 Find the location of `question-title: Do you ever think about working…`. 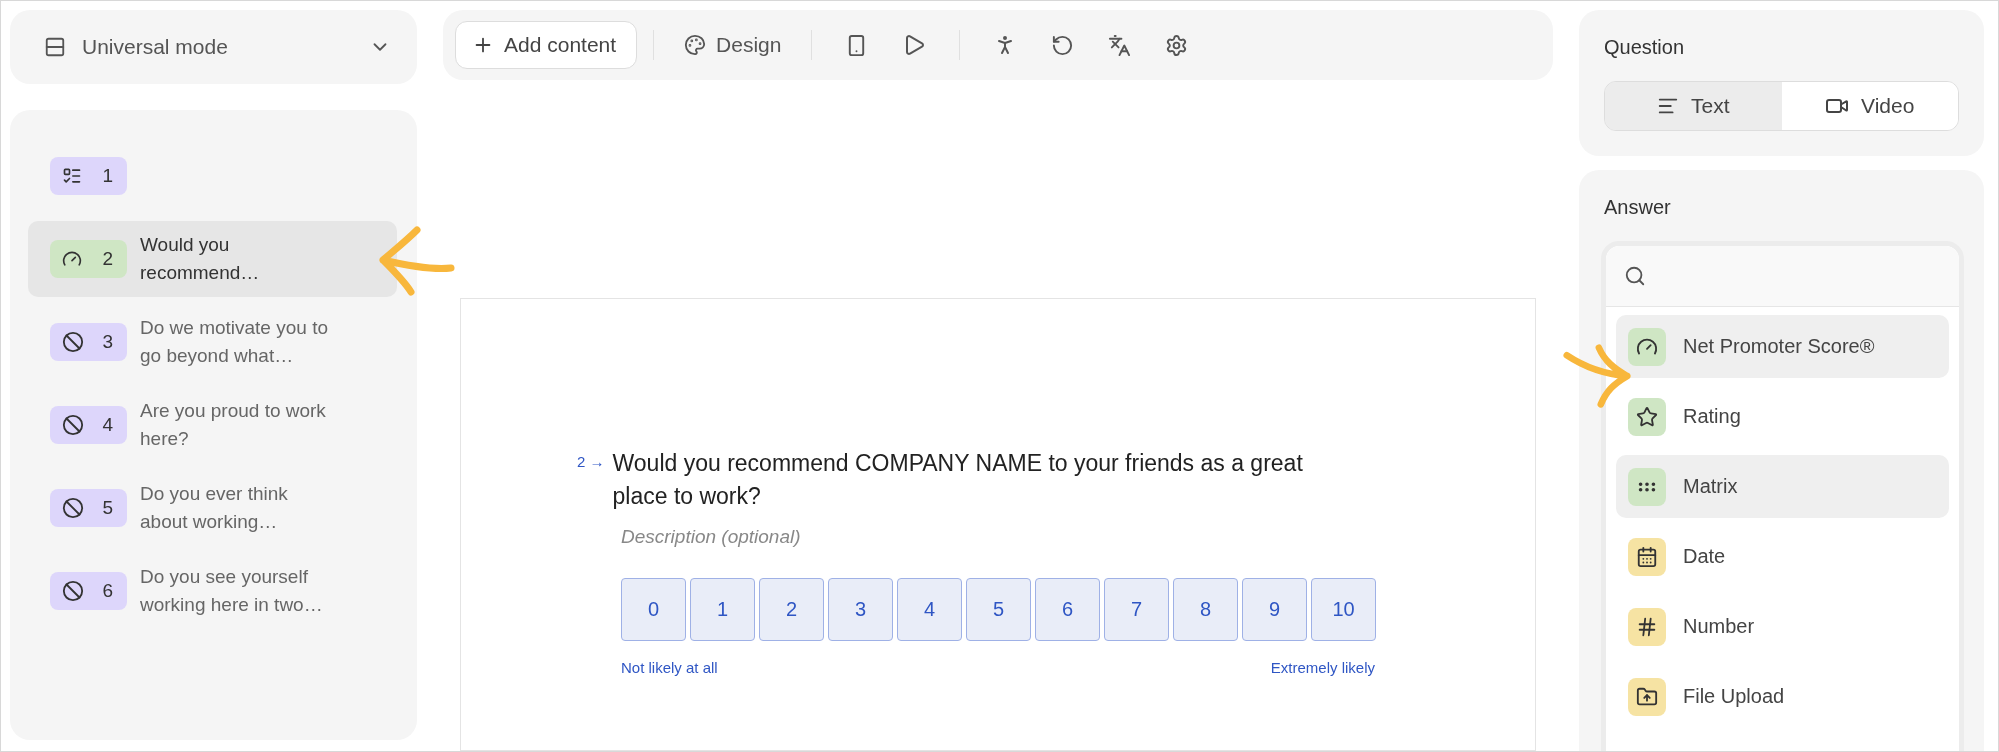

question-title: Do you ever think about working… is located at coordinates (214, 508).